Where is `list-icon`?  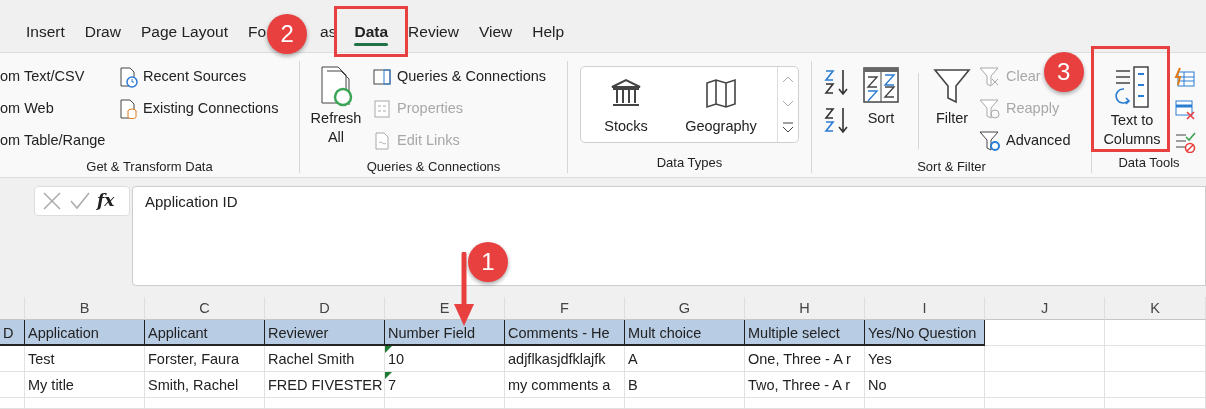
list-icon is located at coordinates (382, 109).